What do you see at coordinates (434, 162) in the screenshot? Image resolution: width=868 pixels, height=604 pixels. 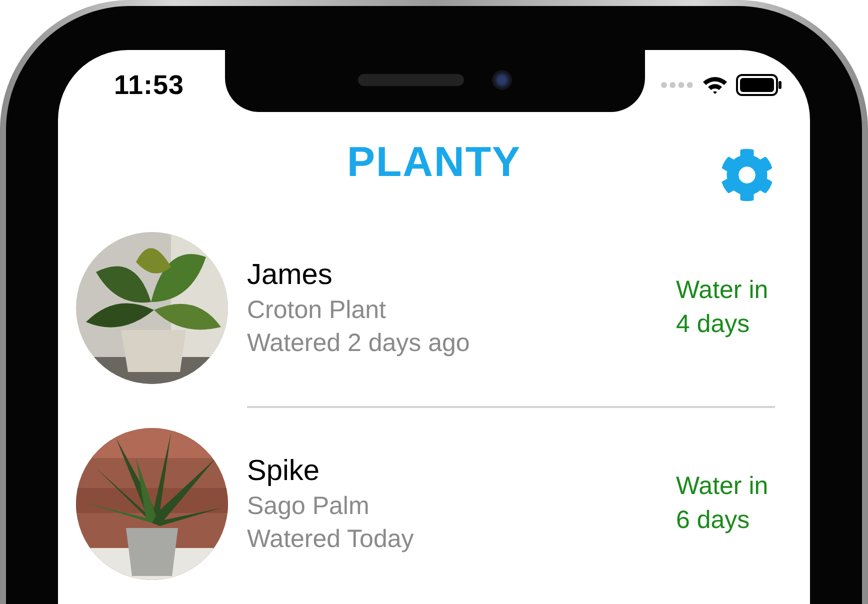 I see `app-title: PLANTY` at bounding box center [434, 162].